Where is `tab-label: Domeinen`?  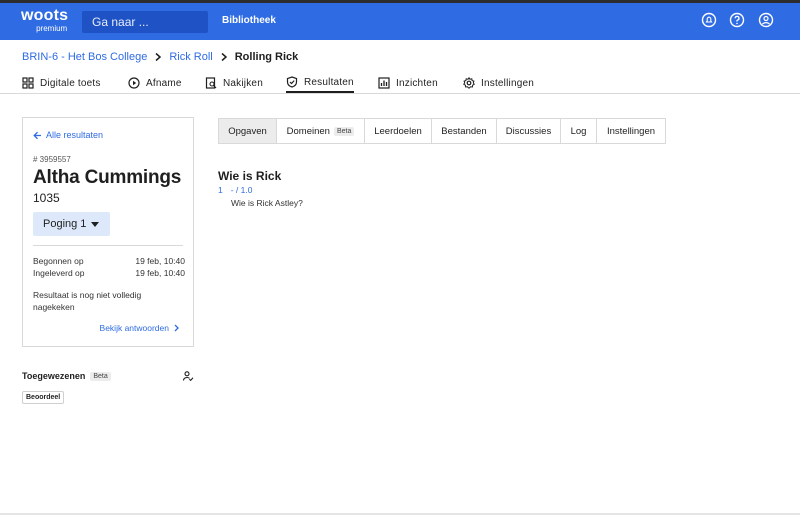 tab-label: Domeinen is located at coordinates (308, 131).